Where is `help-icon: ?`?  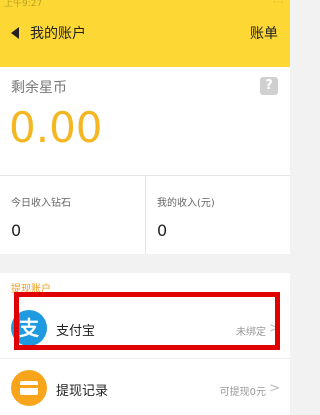
help-icon: ? is located at coordinates (269, 86).